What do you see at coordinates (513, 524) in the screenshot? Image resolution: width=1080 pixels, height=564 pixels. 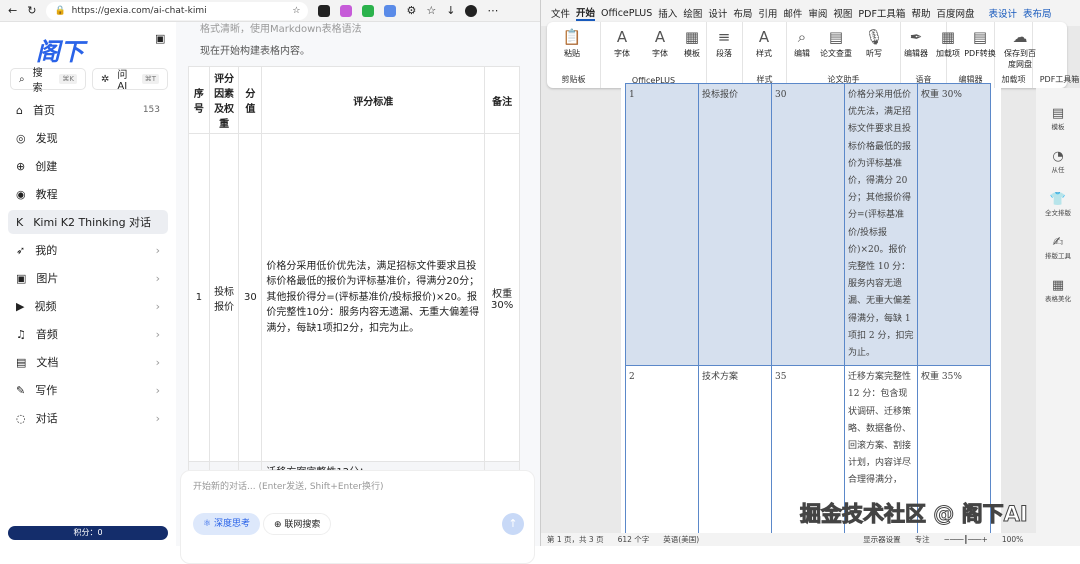 I see `send-button: ↑` at bounding box center [513, 524].